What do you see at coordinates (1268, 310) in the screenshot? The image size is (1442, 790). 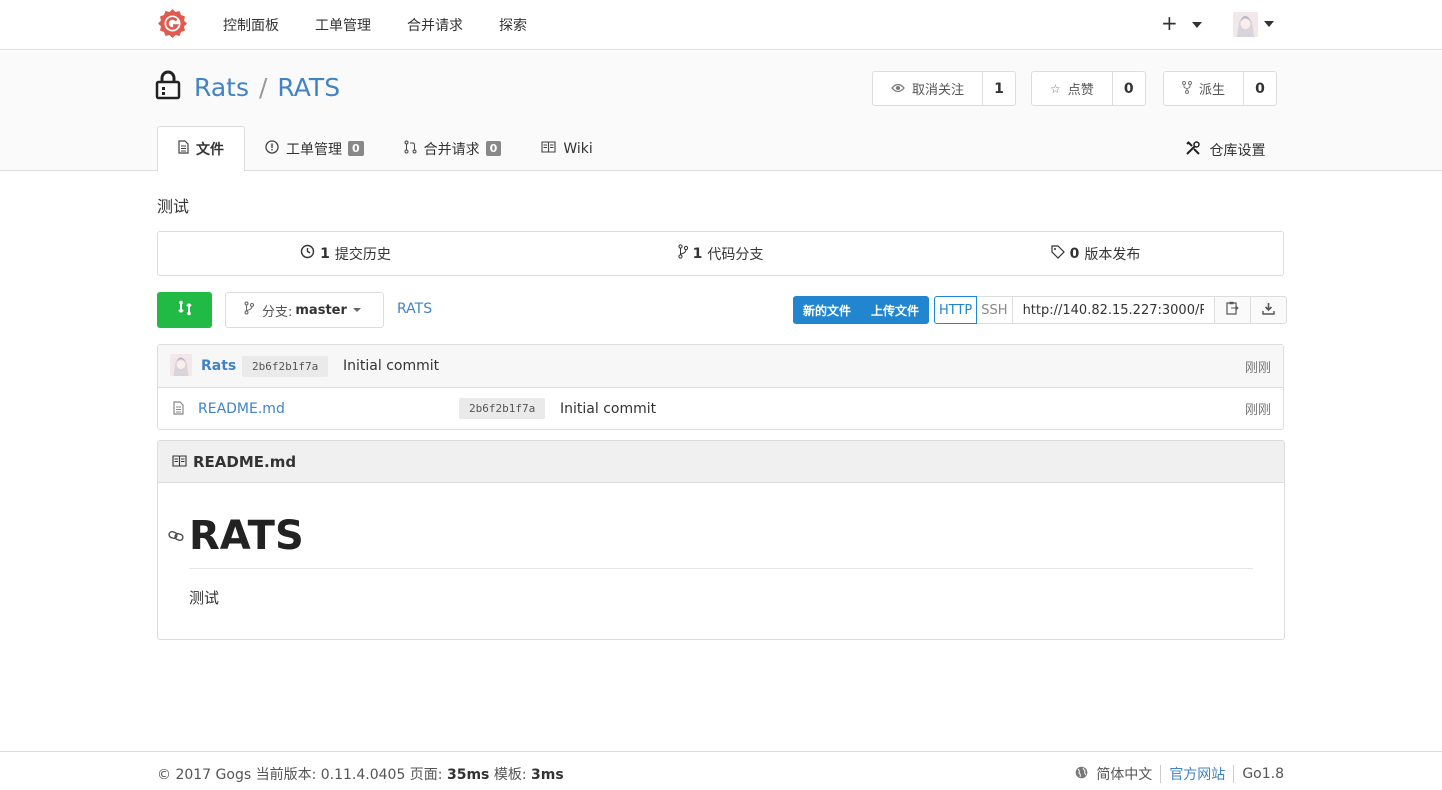 I see `download-button` at bounding box center [1268, 310].